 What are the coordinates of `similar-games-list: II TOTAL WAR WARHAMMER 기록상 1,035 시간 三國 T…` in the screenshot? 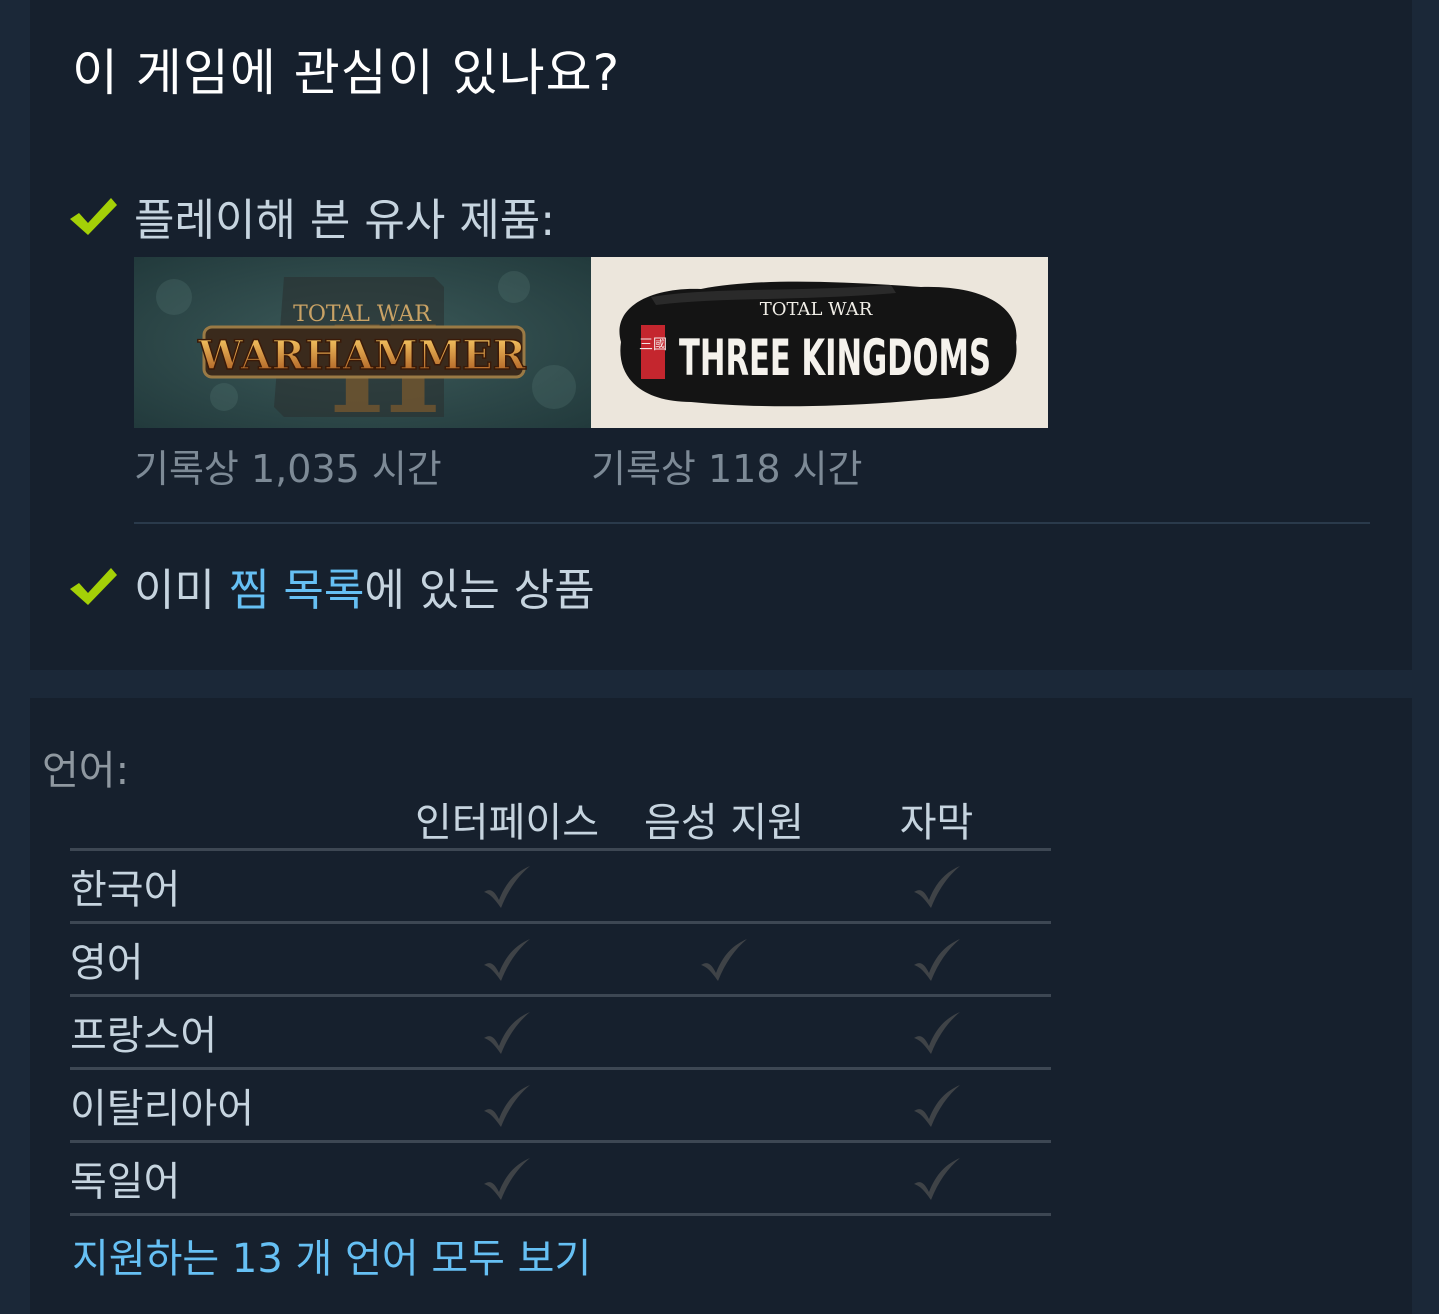 It's located at (591, 375).